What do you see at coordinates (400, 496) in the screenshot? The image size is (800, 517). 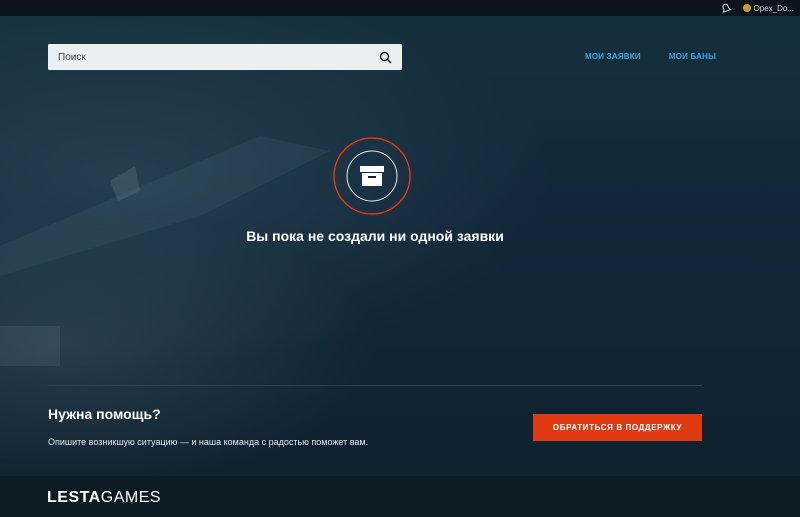 I see `footer: LESTAGAMES` at bounding box center [400, 496].